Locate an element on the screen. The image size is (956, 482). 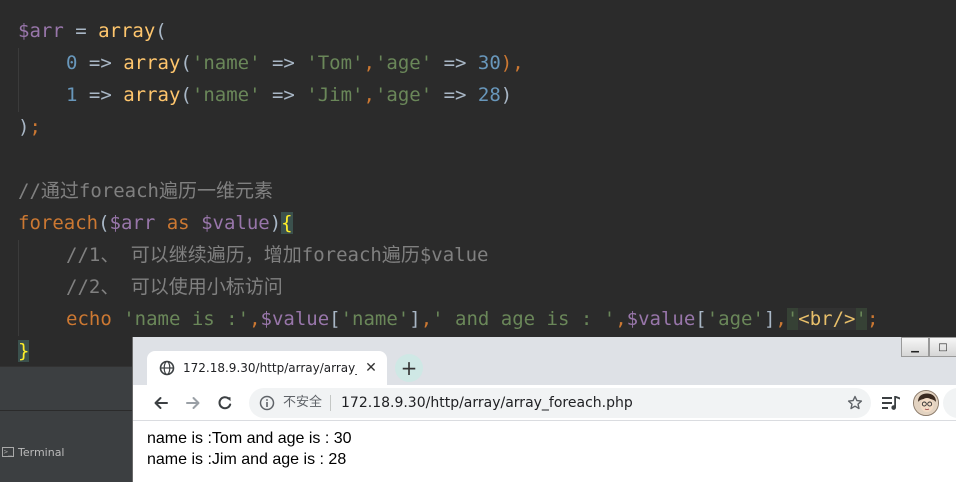
code-line-10: } is located at coordinates (24, 351).